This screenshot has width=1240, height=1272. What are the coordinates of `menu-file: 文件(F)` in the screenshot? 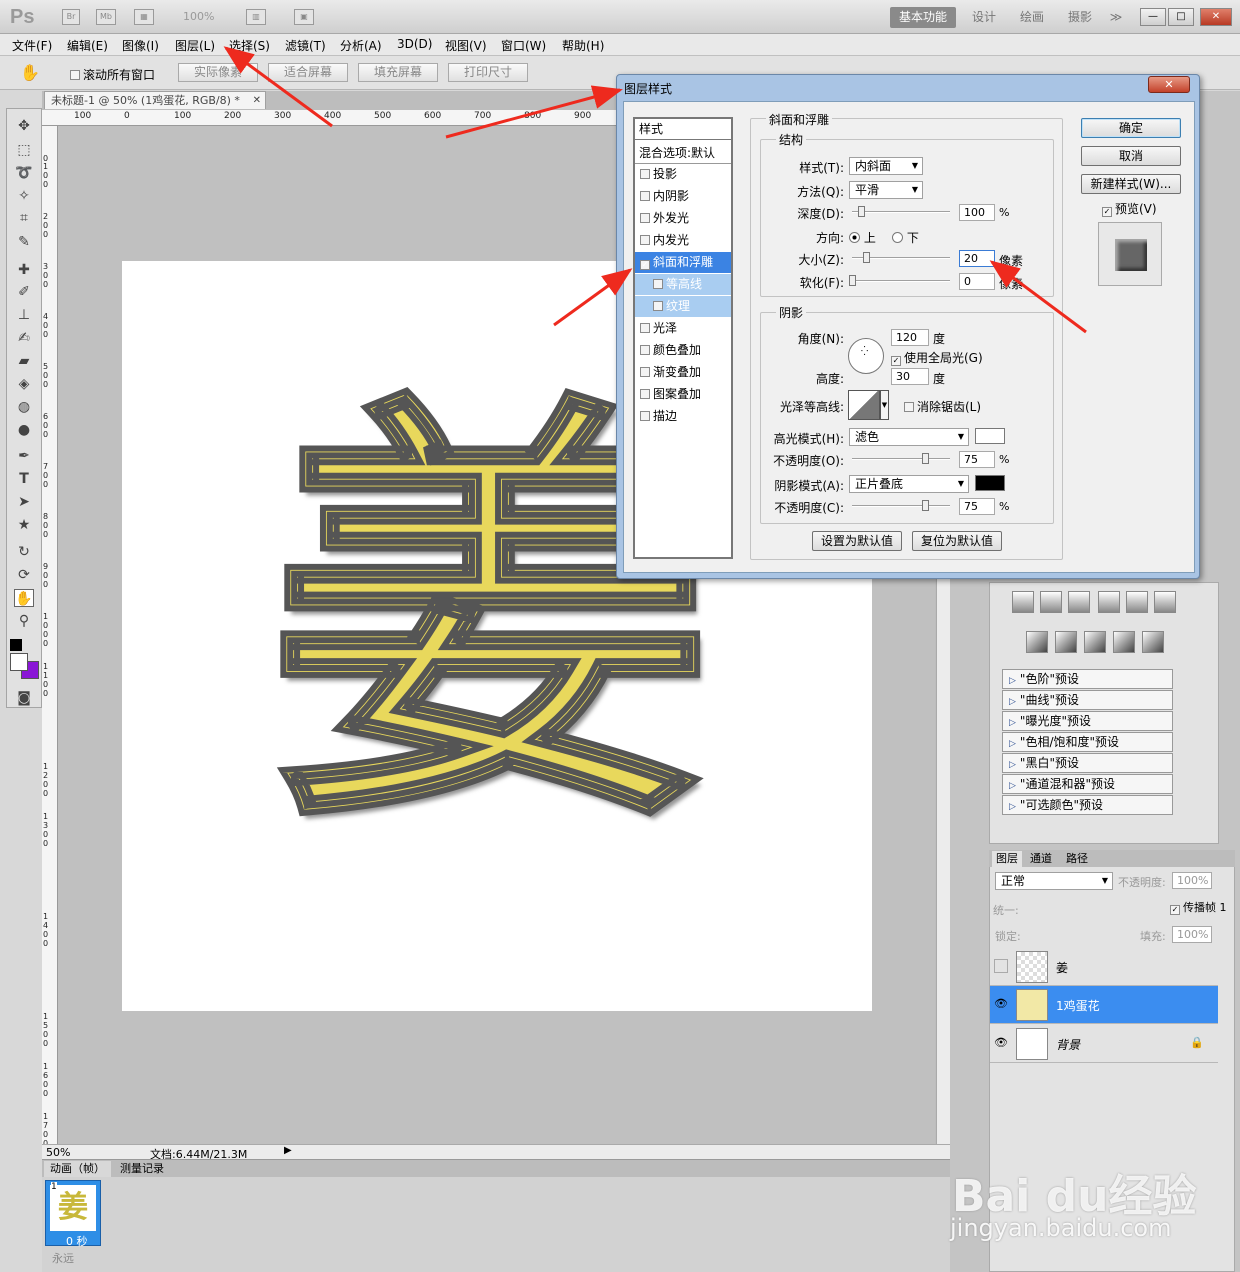 It's located at (32, 45).